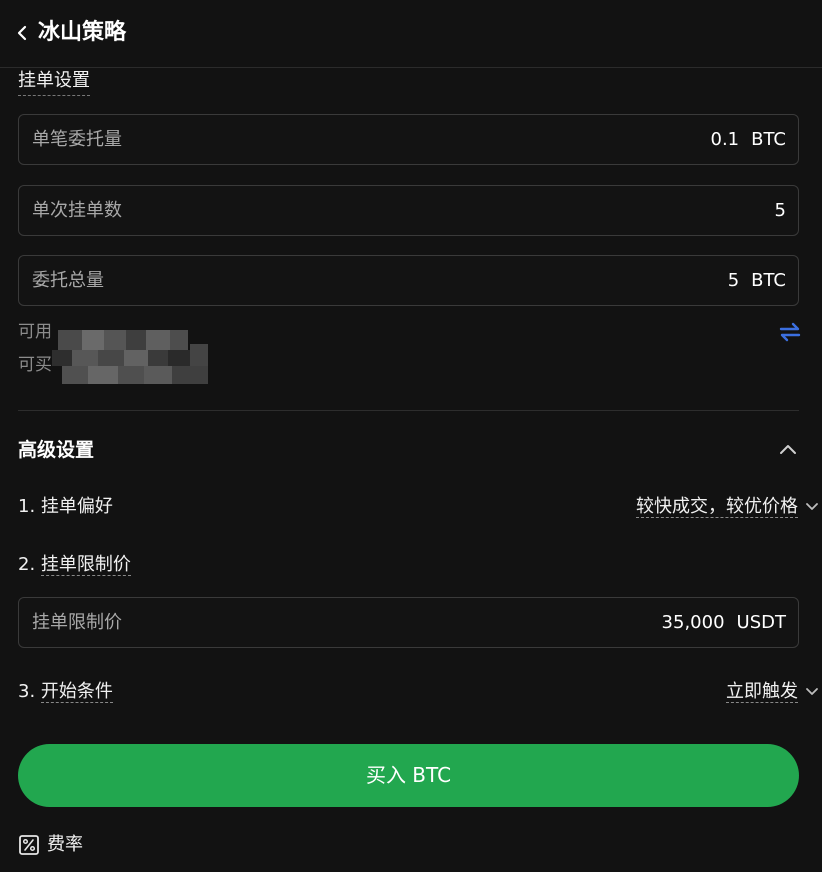  I want to click on total-amount-number: 5, so click(733, 280).